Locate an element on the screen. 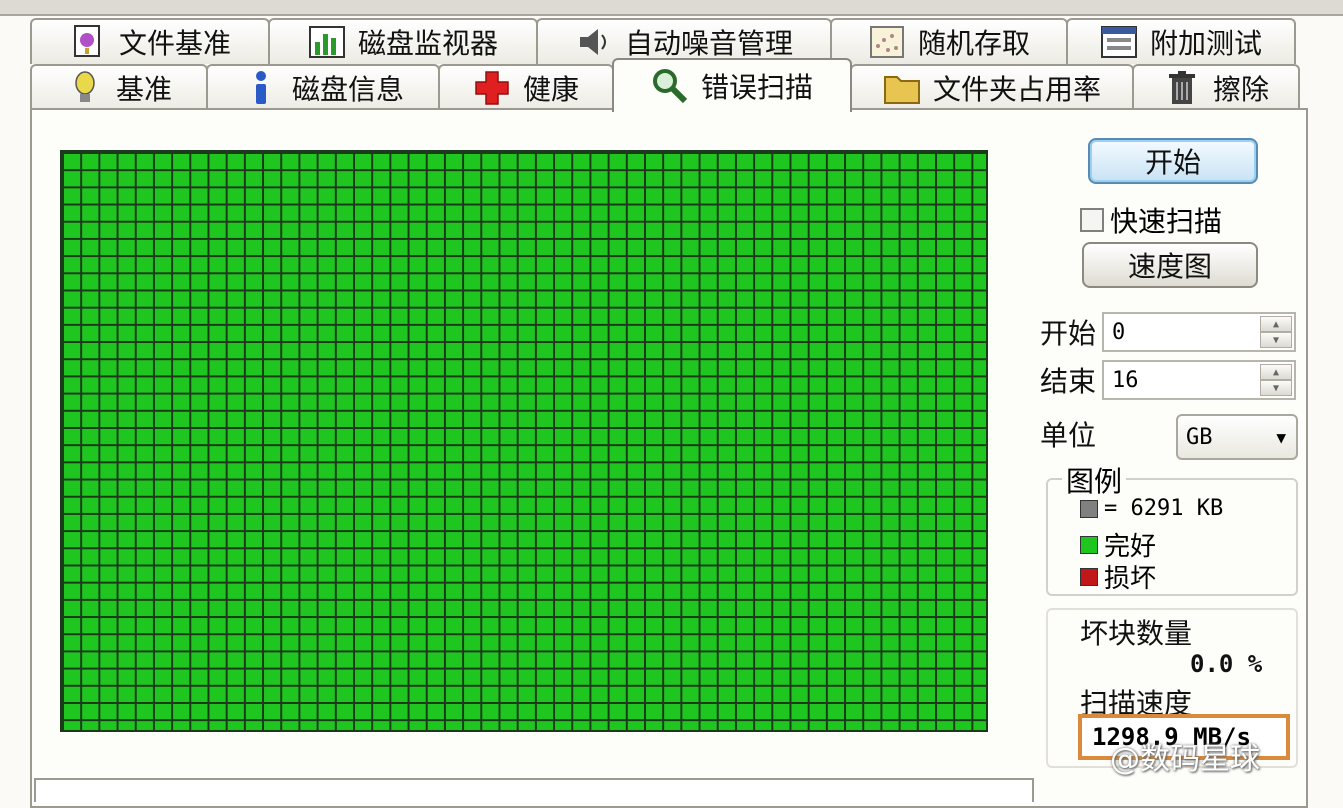  quick-scan-option: 快速扫描 is located at coordinates (1151, 220).